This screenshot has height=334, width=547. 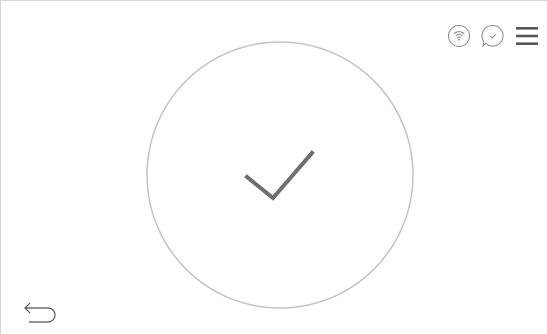 I want to click on status-bar, so click(x=493, y=36).